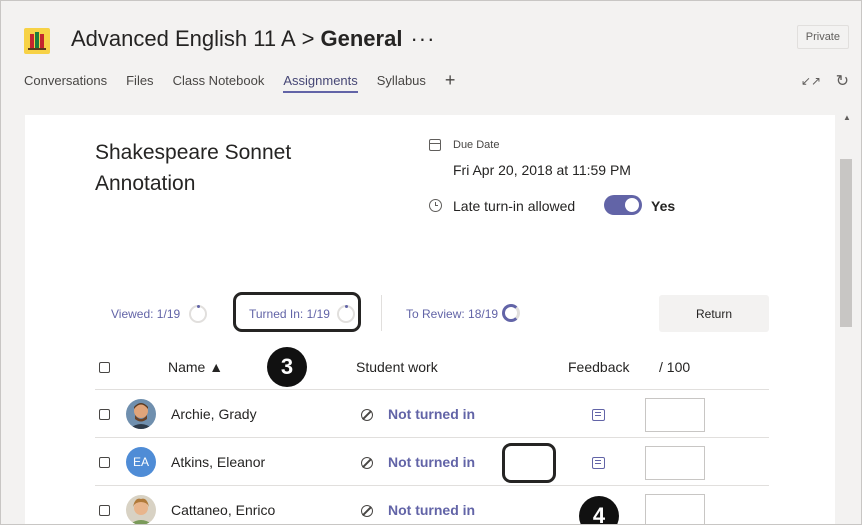 The height and width of the screenshot is (525, 862). I want to click on late-turn-in-value: Yes, so click(663, 206).